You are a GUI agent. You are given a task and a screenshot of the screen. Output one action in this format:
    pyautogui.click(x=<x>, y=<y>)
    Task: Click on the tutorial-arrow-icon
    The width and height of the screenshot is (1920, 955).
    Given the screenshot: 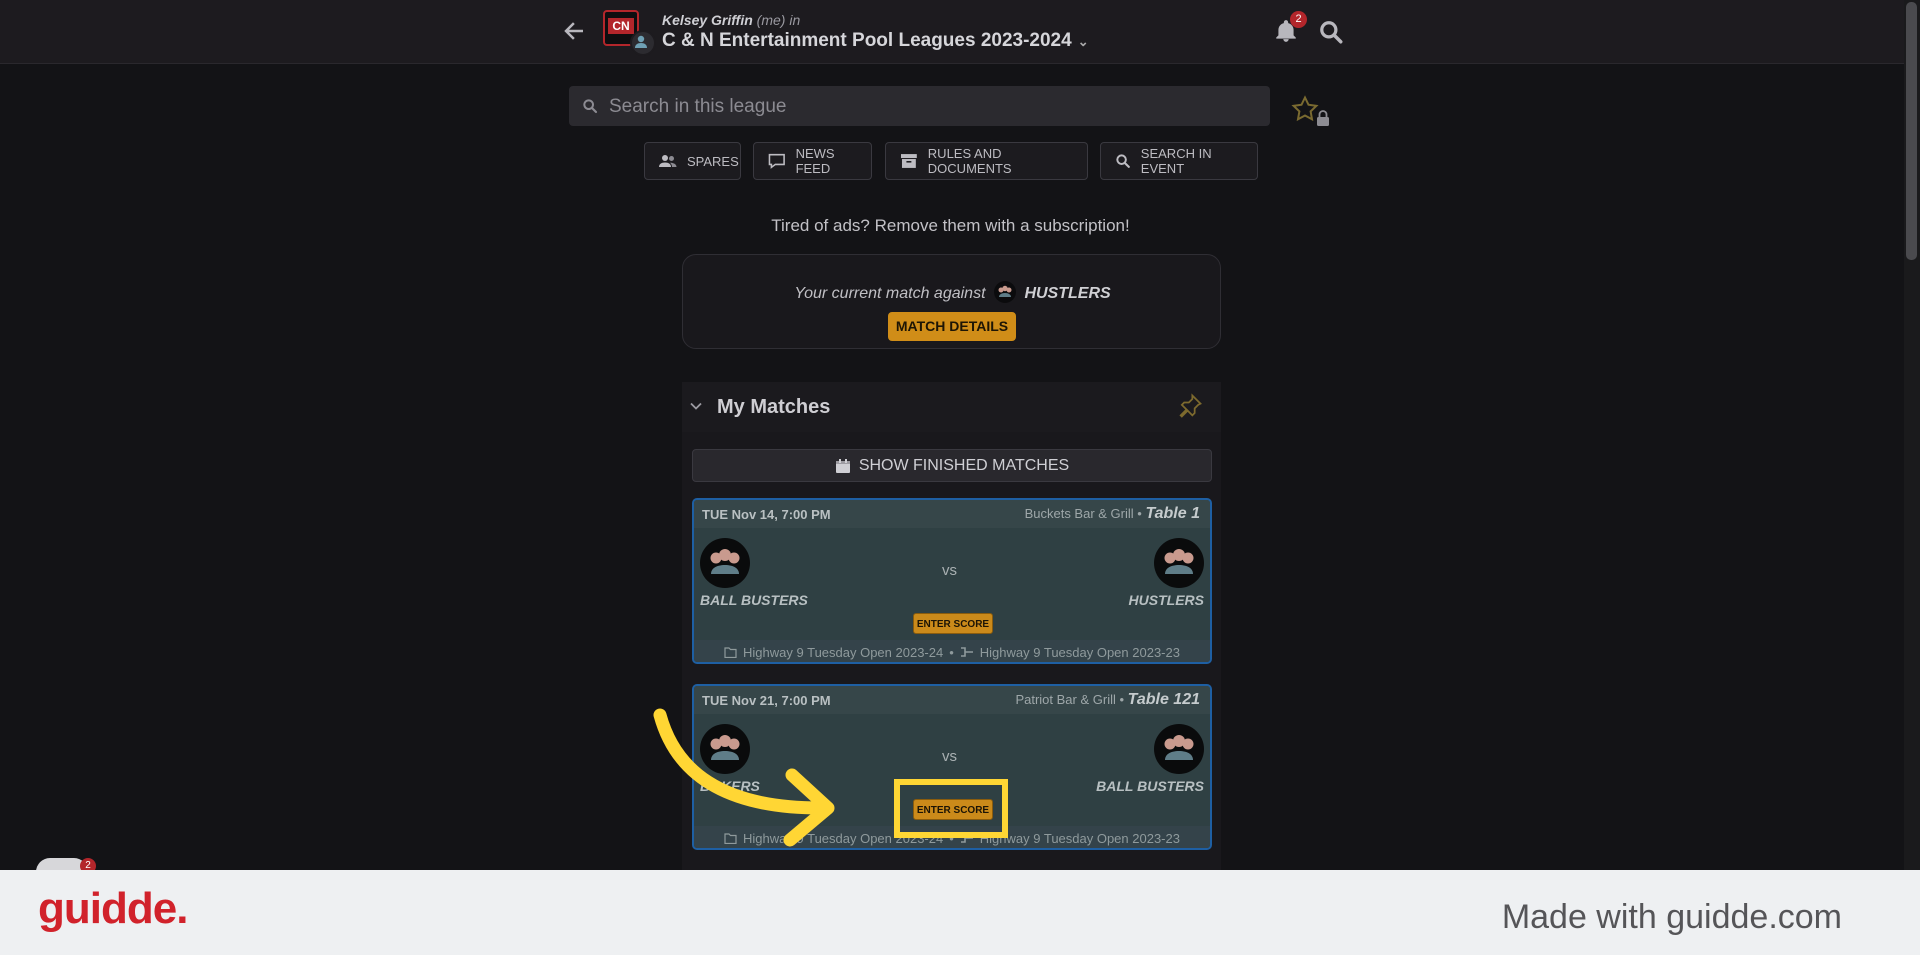 What is the action you would take?
    pyautogui.click(x=744, y=777)
    